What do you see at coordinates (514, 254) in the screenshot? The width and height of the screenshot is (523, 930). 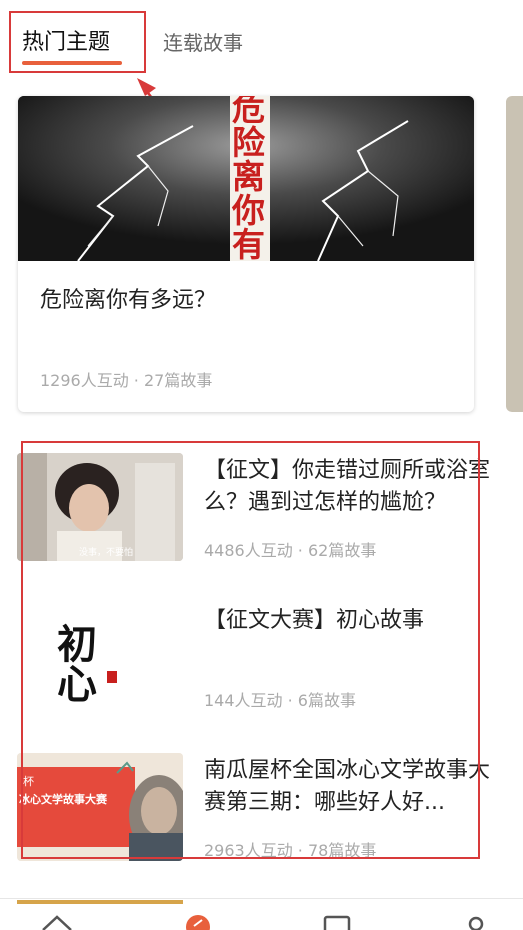 I see `next-card-peek` at bounding box center [514, 254].